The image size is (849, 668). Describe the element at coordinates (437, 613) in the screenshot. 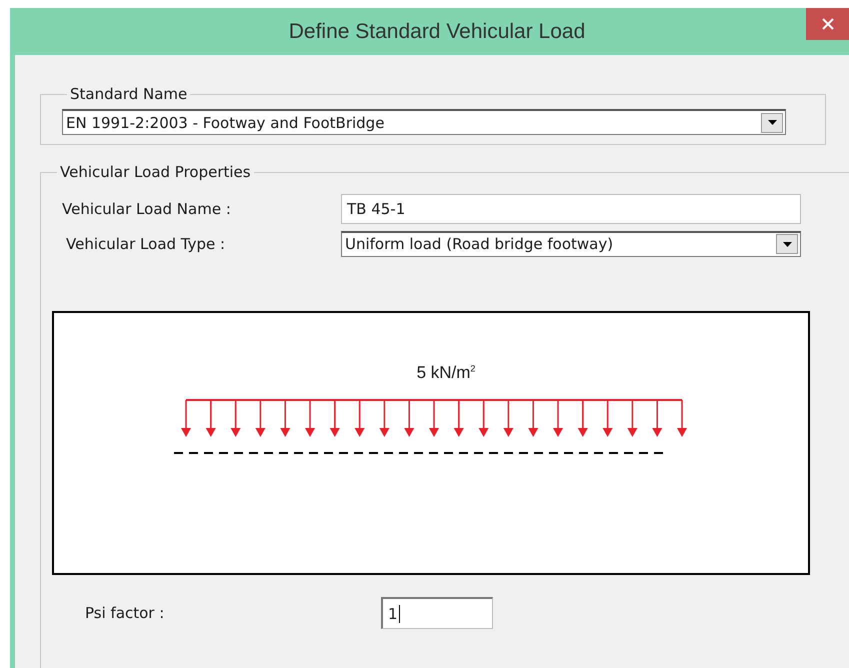

I see `psi-factor-field: 1` at that location.